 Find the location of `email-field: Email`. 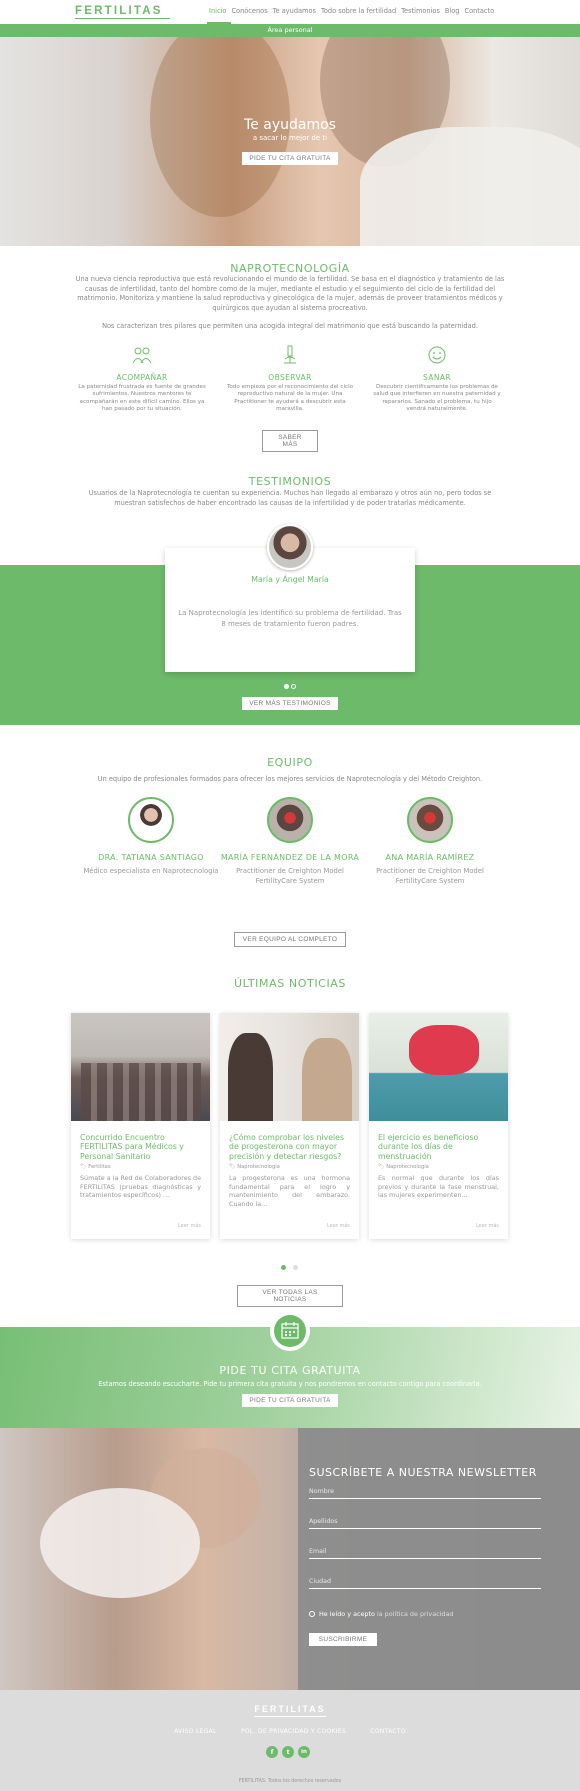

email-field: Email is located at coordinates (425, 1553).